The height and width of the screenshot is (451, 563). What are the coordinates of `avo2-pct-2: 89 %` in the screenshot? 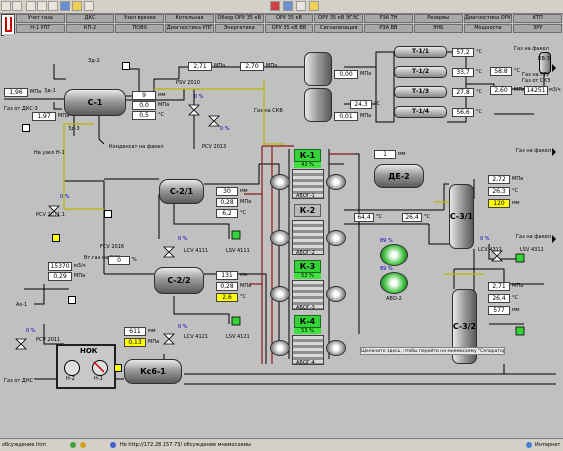 It's located at (386, 269).